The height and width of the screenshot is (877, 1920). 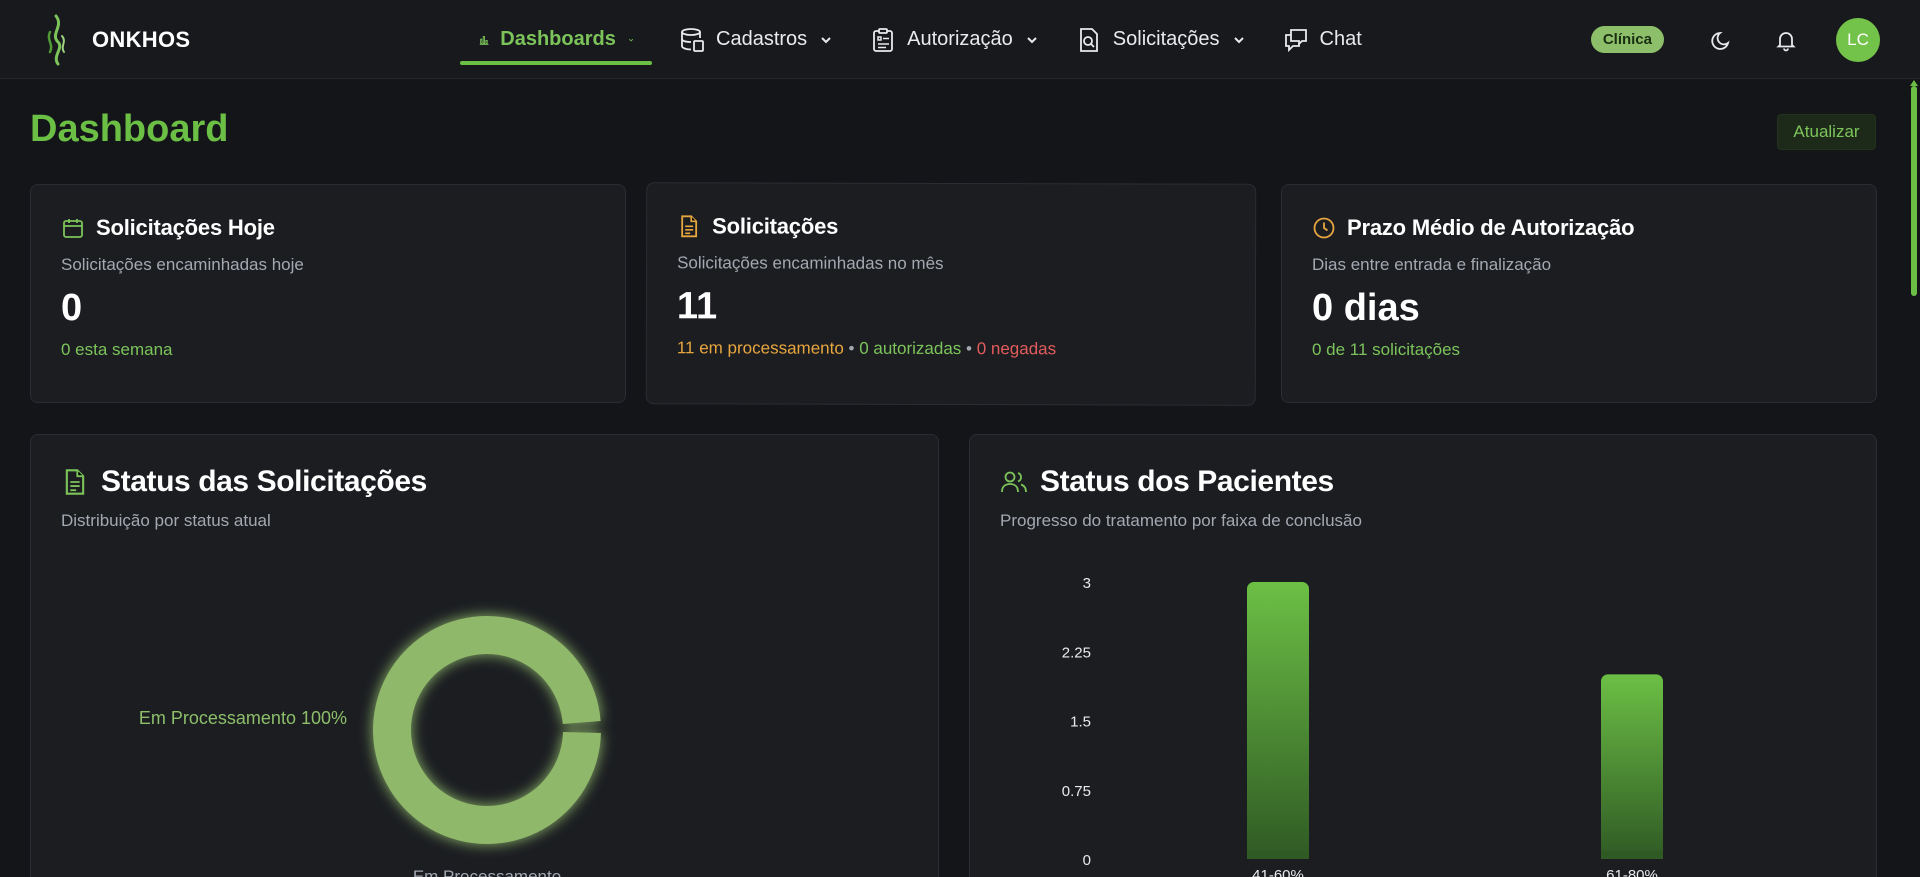 I want to click on card-title: Prazo Médio de Autorização, so click(x=1491, y=227).